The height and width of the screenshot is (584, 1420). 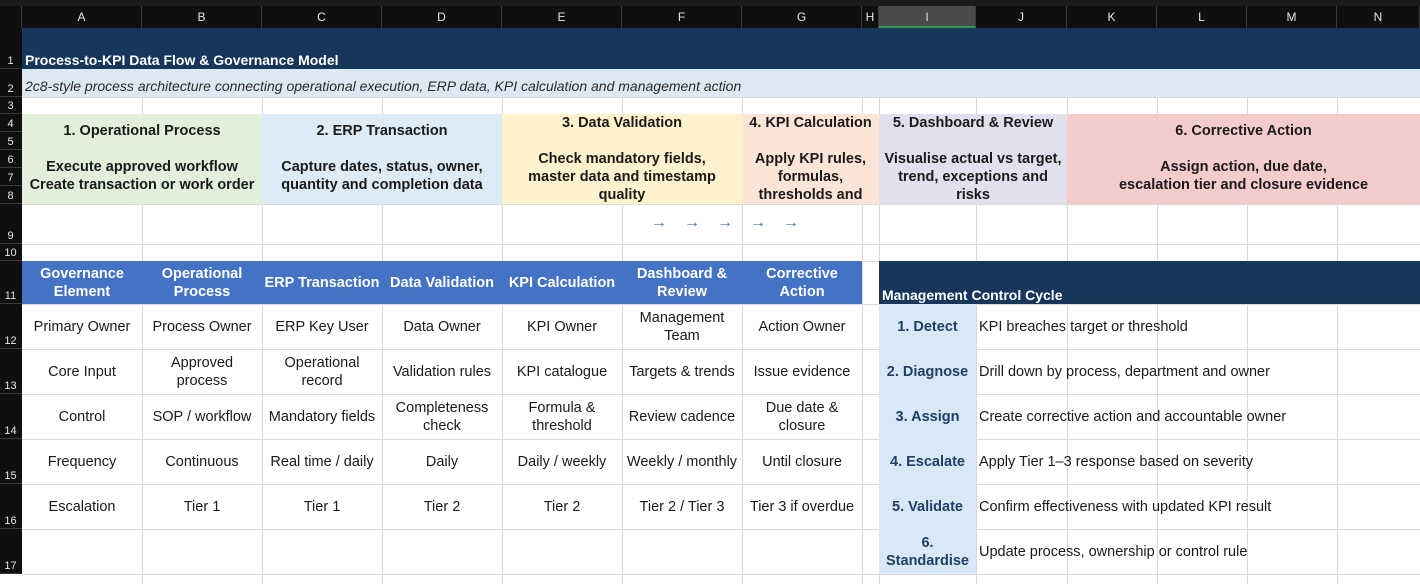 What do you see at coordinates (11, 551) in the screenshot?
I see `row-header-17: 17` at bounding box center [11, 551].